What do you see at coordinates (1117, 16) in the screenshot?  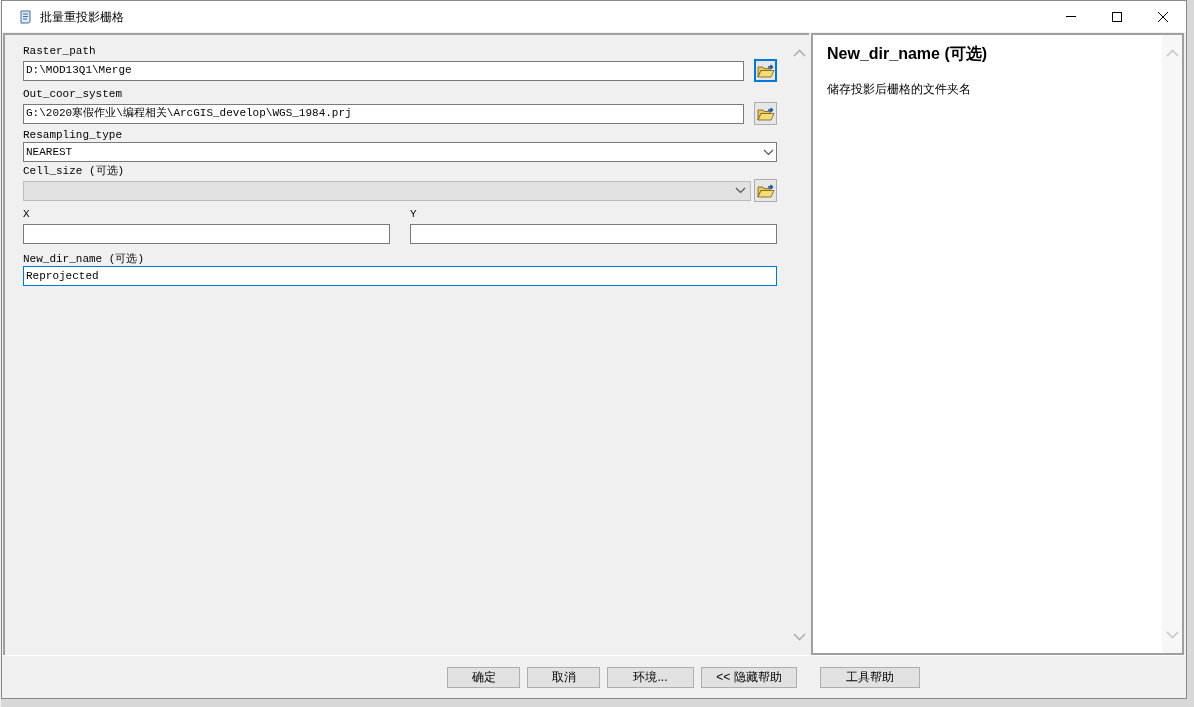 I see `maximize-icon` at bounding box center [1117, 16].